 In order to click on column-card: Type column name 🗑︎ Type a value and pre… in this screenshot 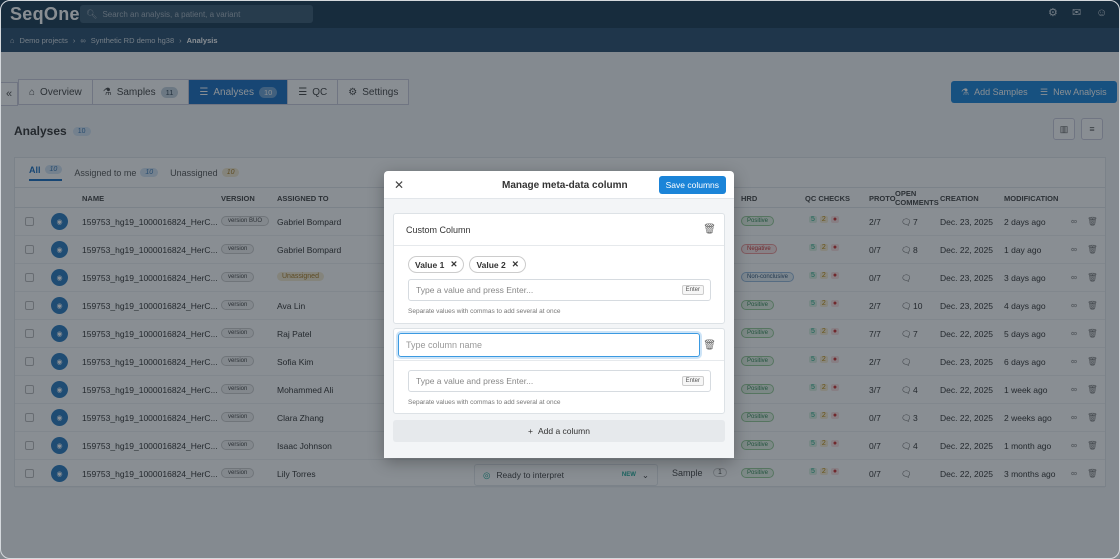, I will do `click(559, 371)`.